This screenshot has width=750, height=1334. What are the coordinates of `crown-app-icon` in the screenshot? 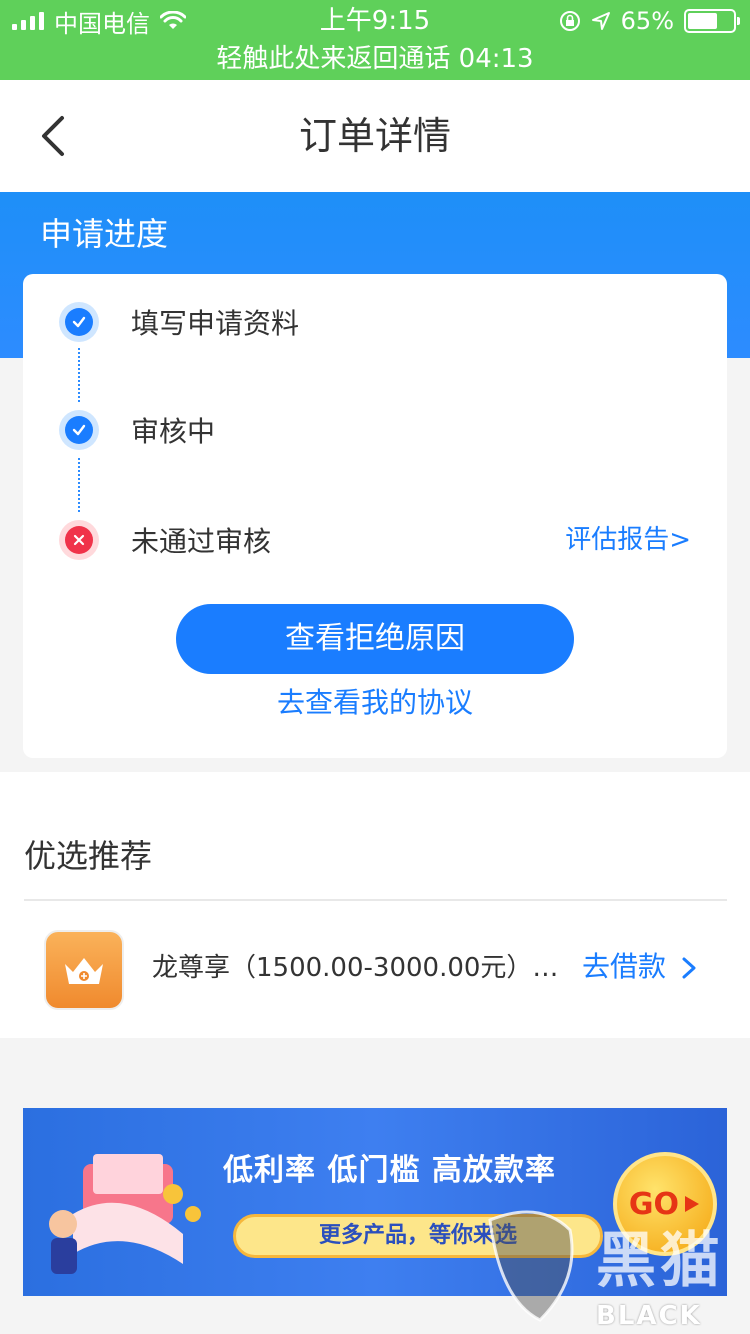 It's located at (84, 970).